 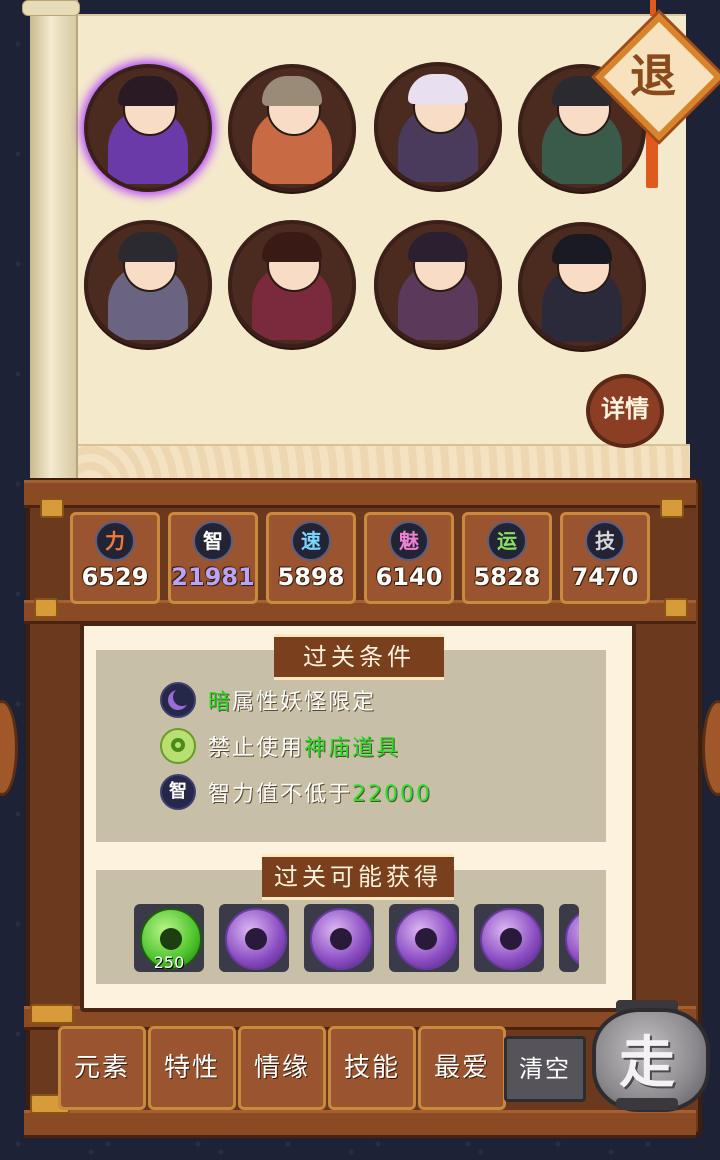 What do you see at coordinates (711, 748) in the screenshot?
I see `right-edge-knob` at bounding box center [711, 748].